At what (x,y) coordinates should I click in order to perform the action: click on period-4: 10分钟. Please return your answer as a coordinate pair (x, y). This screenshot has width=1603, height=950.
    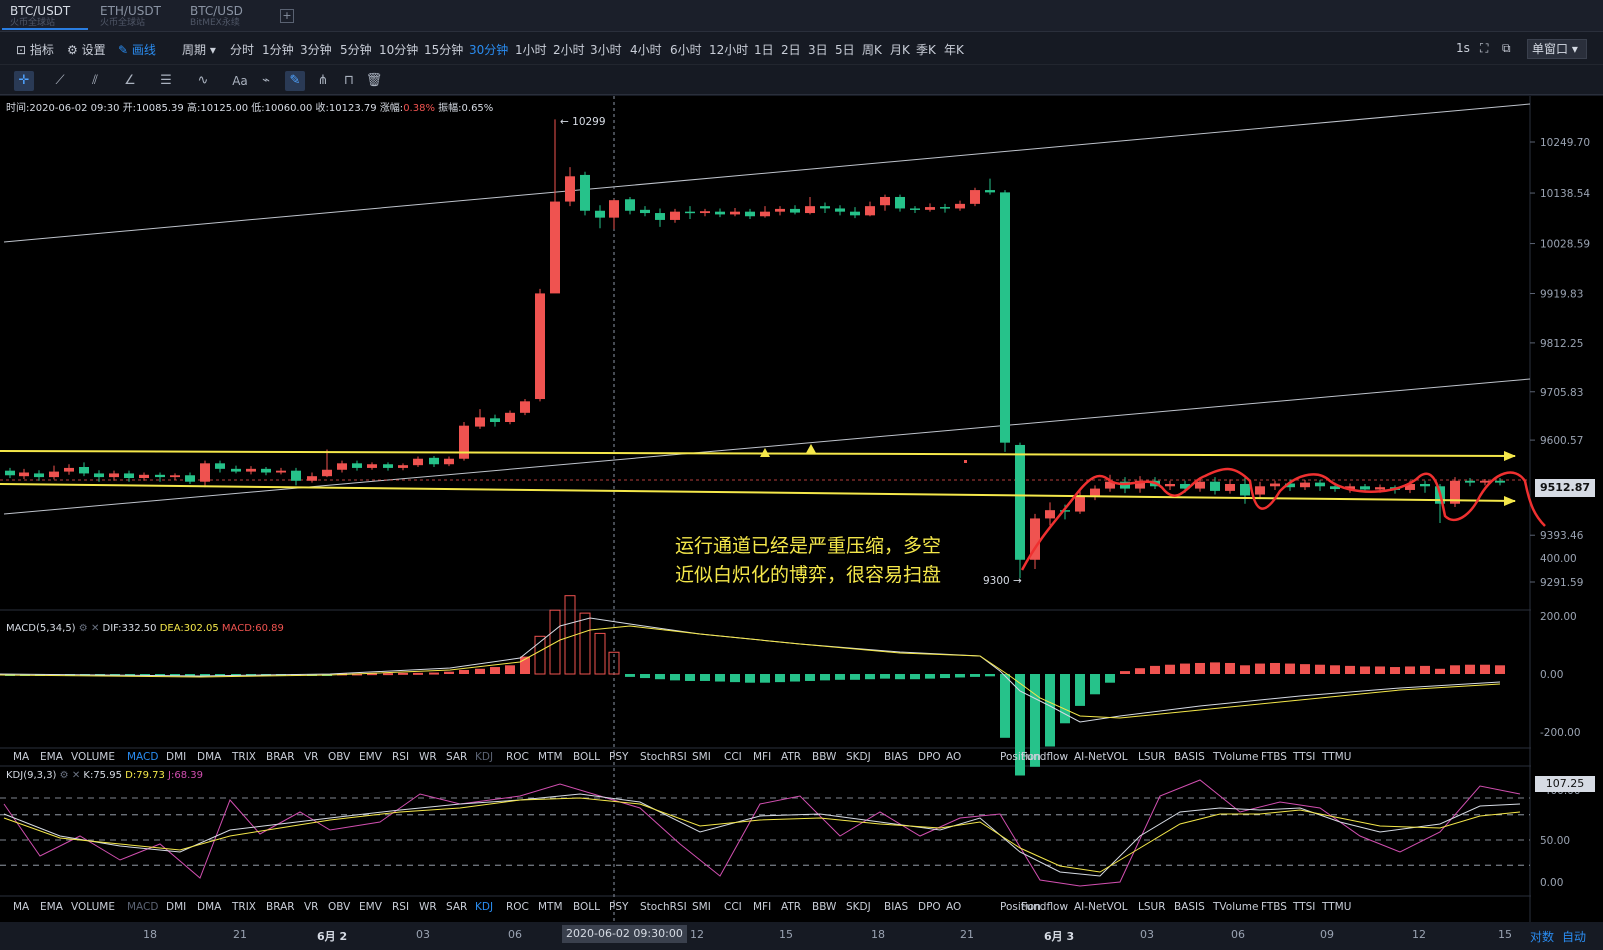
    Looking at the image, I should click on (398, 49).